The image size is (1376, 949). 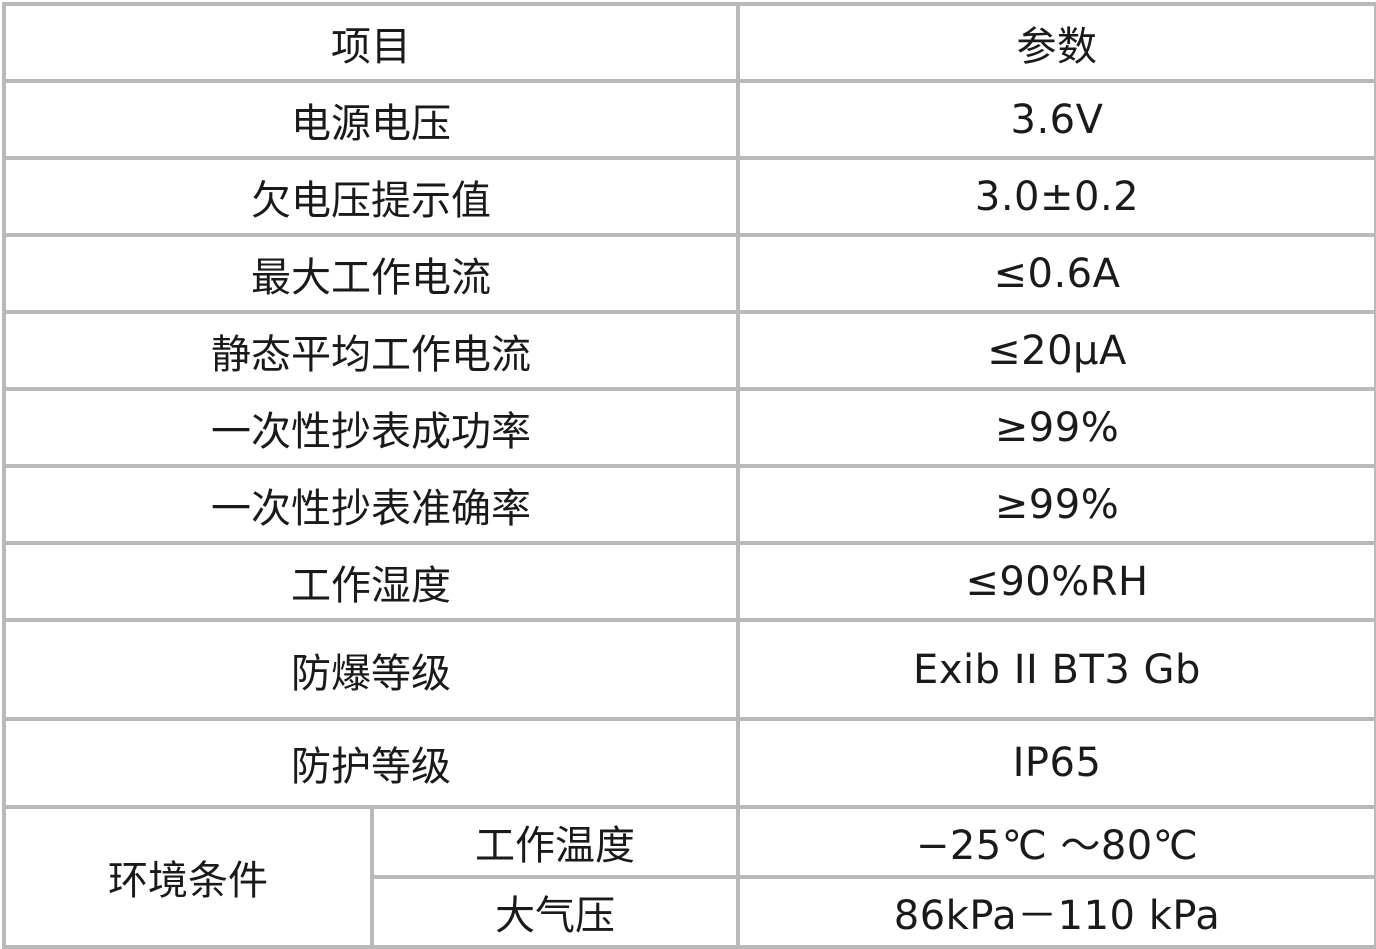 I want to click on table-row: 静态平均工作电流 ≤20μA, so click(x=689, y=350).